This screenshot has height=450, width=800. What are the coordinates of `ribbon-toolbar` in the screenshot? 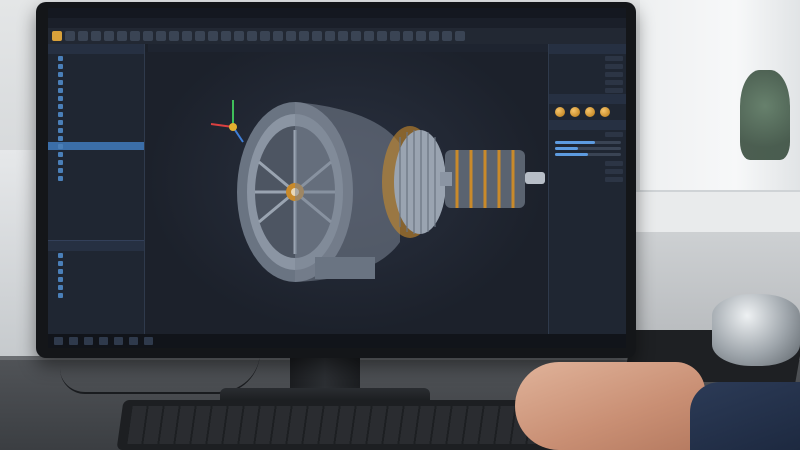 It's located at (337, 36).